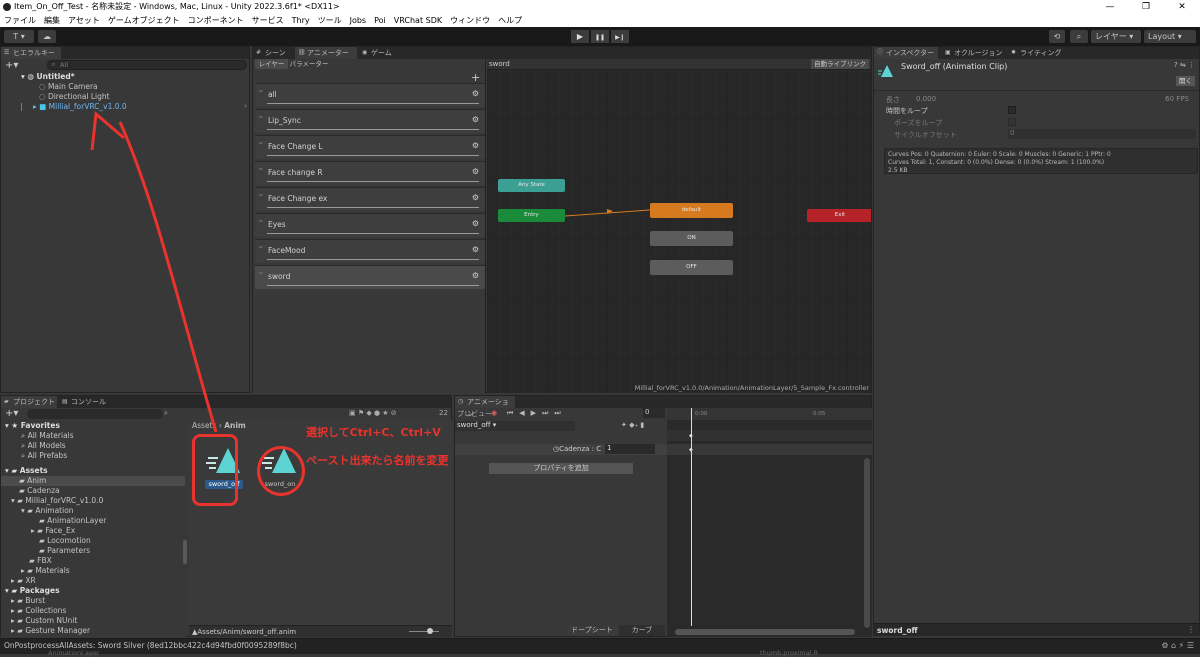 Image resolution: width=1200 pixels, height=657 pixels. Describe the element at coordinates (50, 631) in the screenshot. I see `package-item: ▸ ▰ Gesture Manager` at that location.